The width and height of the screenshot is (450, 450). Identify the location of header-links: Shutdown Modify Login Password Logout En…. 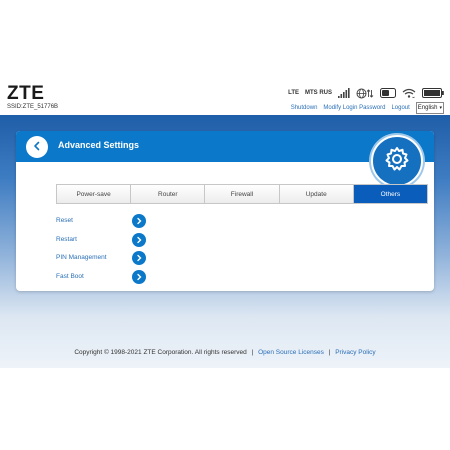
(367, 108).